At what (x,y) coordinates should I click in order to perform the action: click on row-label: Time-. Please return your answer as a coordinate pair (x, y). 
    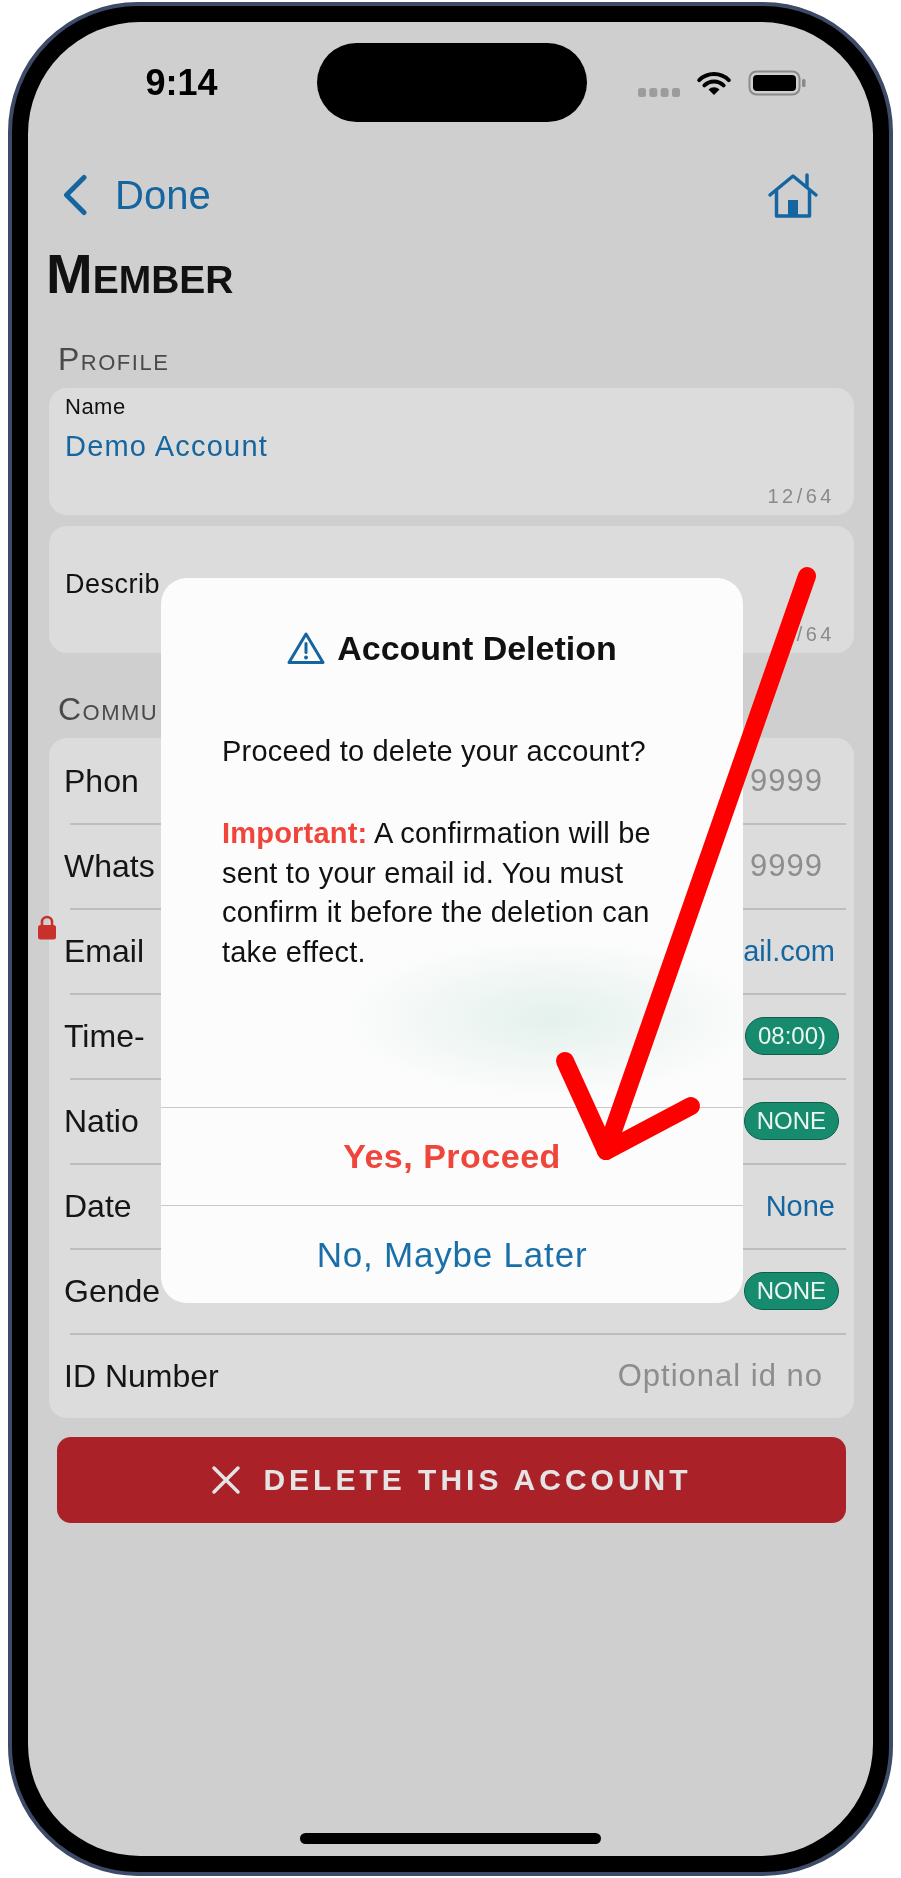
    Looking at the image, I should click on (104, 1035).